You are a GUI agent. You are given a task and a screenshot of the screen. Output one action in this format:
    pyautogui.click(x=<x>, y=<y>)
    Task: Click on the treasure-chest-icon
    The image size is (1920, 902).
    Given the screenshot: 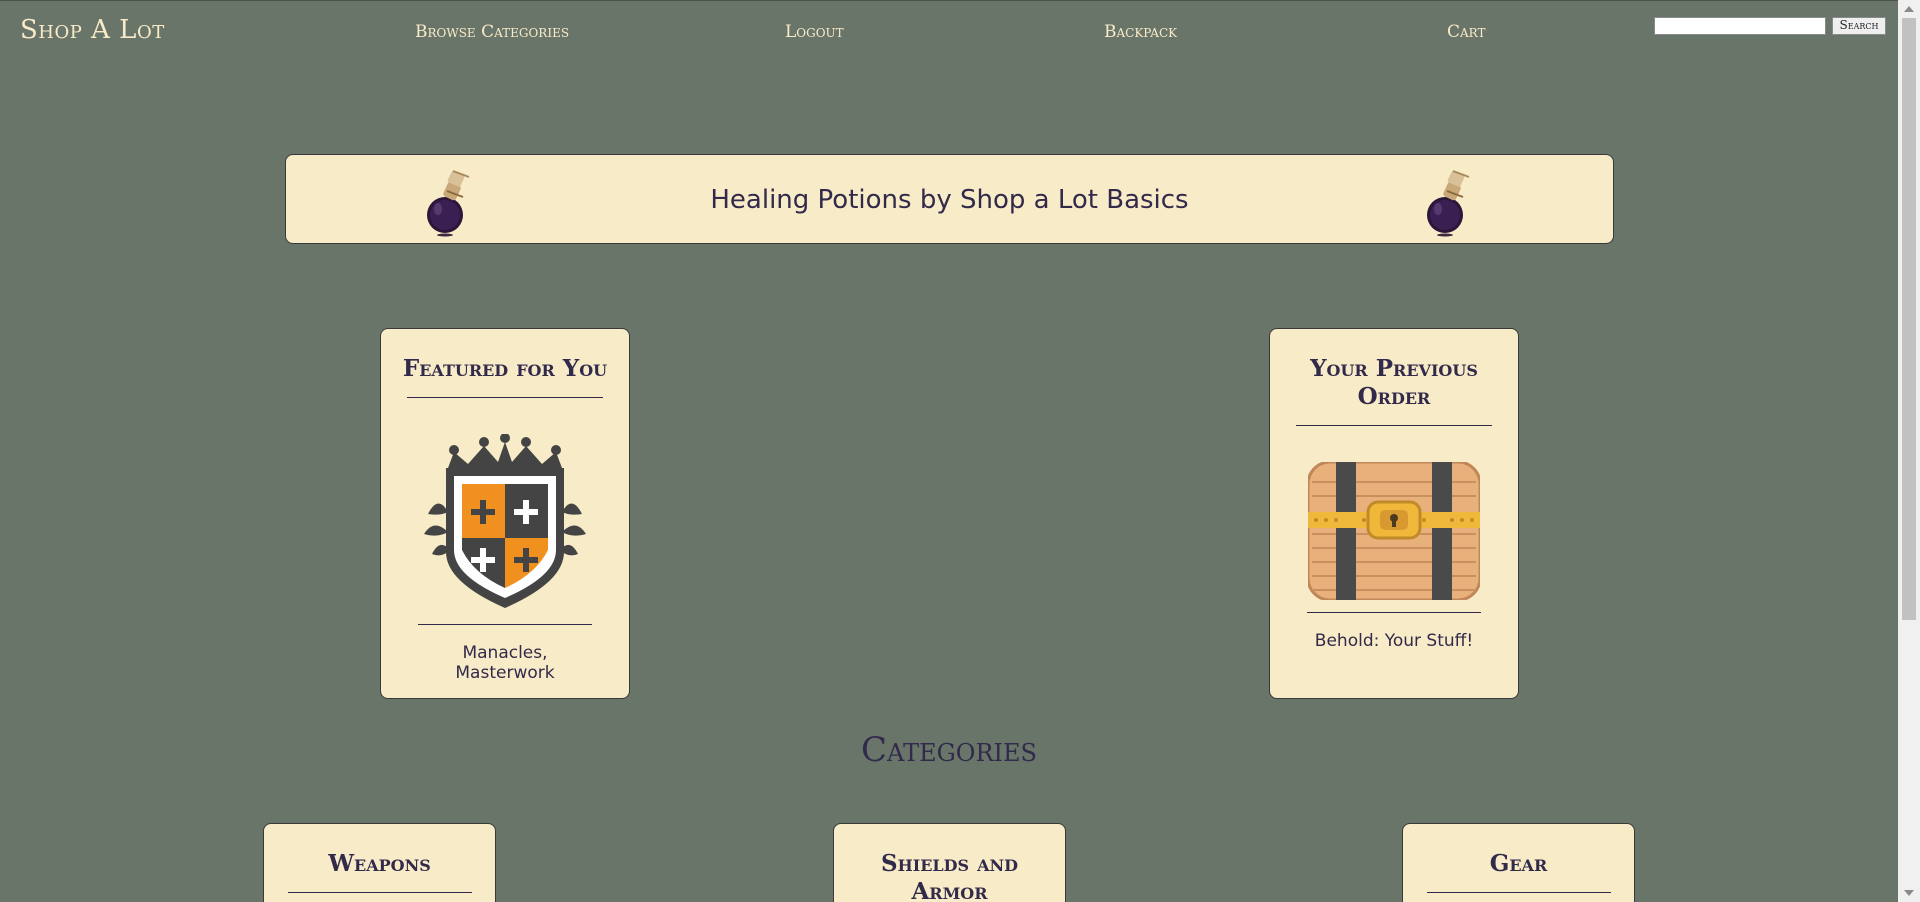 What is the action you would take?
    pyautogui.click(x=1394, y=531)
    